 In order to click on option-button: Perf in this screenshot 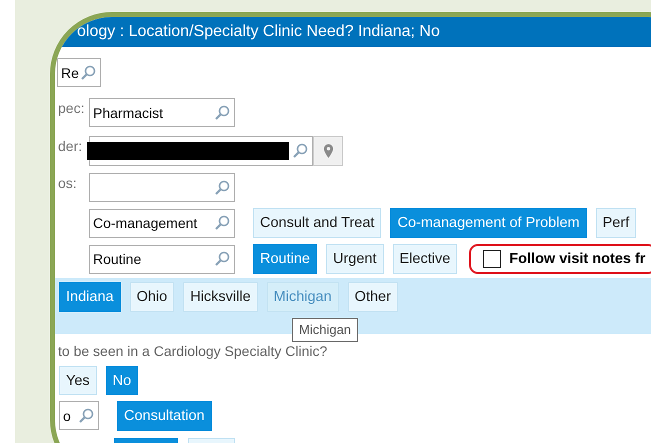, I will do `click(616, 223)`.